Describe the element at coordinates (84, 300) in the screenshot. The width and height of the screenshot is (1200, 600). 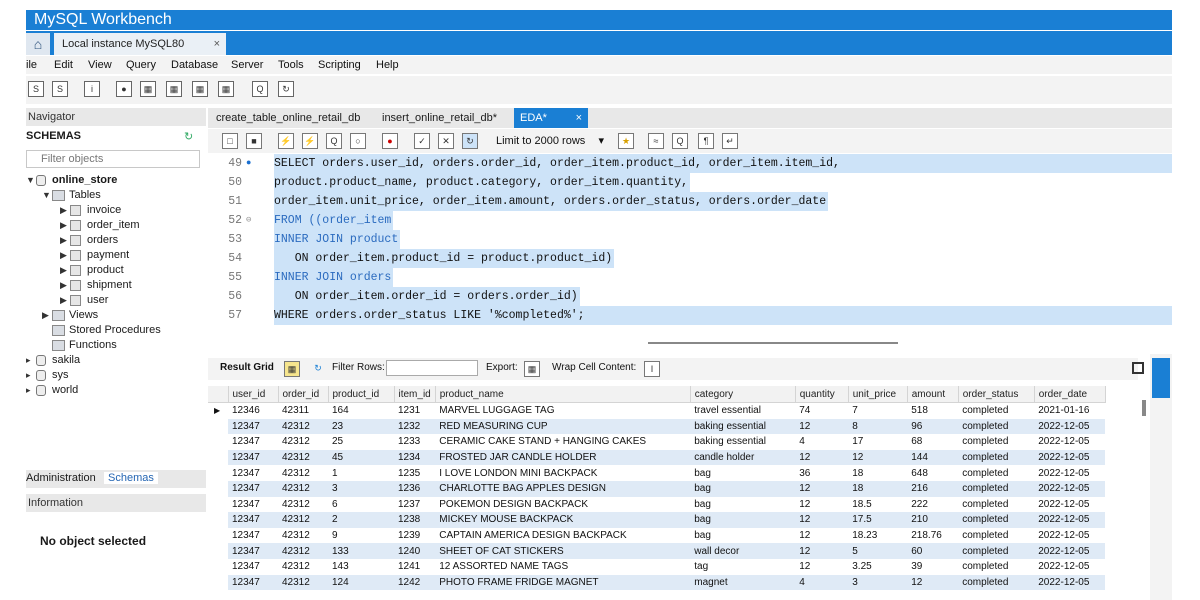
I see `table-item: ▶ user` at that location.